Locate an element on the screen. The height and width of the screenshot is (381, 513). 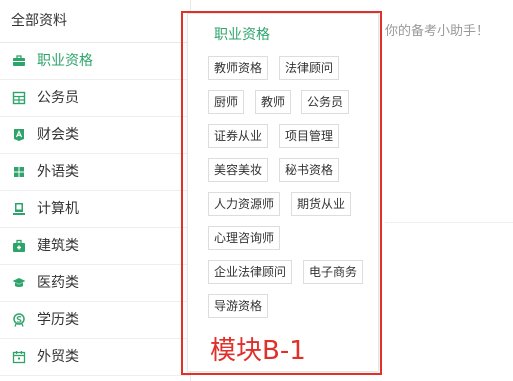
welcome-text: 你的备考小助手！ is located at coordinates (437, 31).